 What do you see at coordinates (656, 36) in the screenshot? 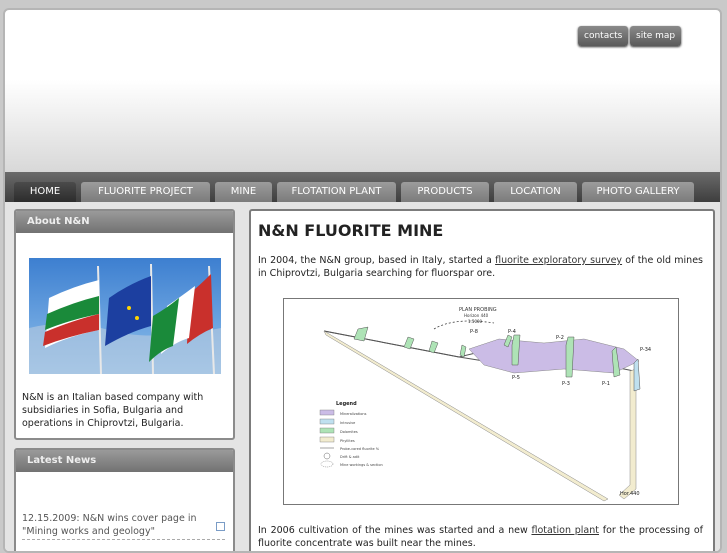
I see `site-map-button: site map` at bounding box center [656, 36].